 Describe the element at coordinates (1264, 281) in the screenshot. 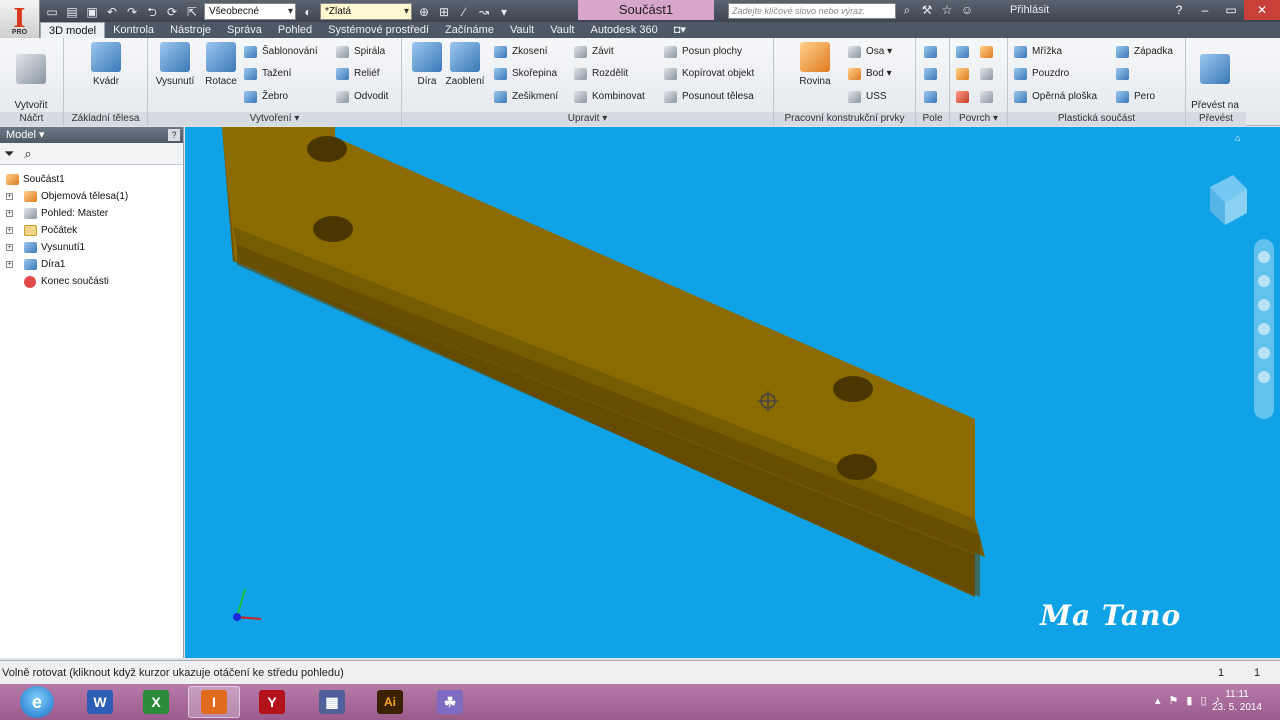

I see `pan-icon` at that location.